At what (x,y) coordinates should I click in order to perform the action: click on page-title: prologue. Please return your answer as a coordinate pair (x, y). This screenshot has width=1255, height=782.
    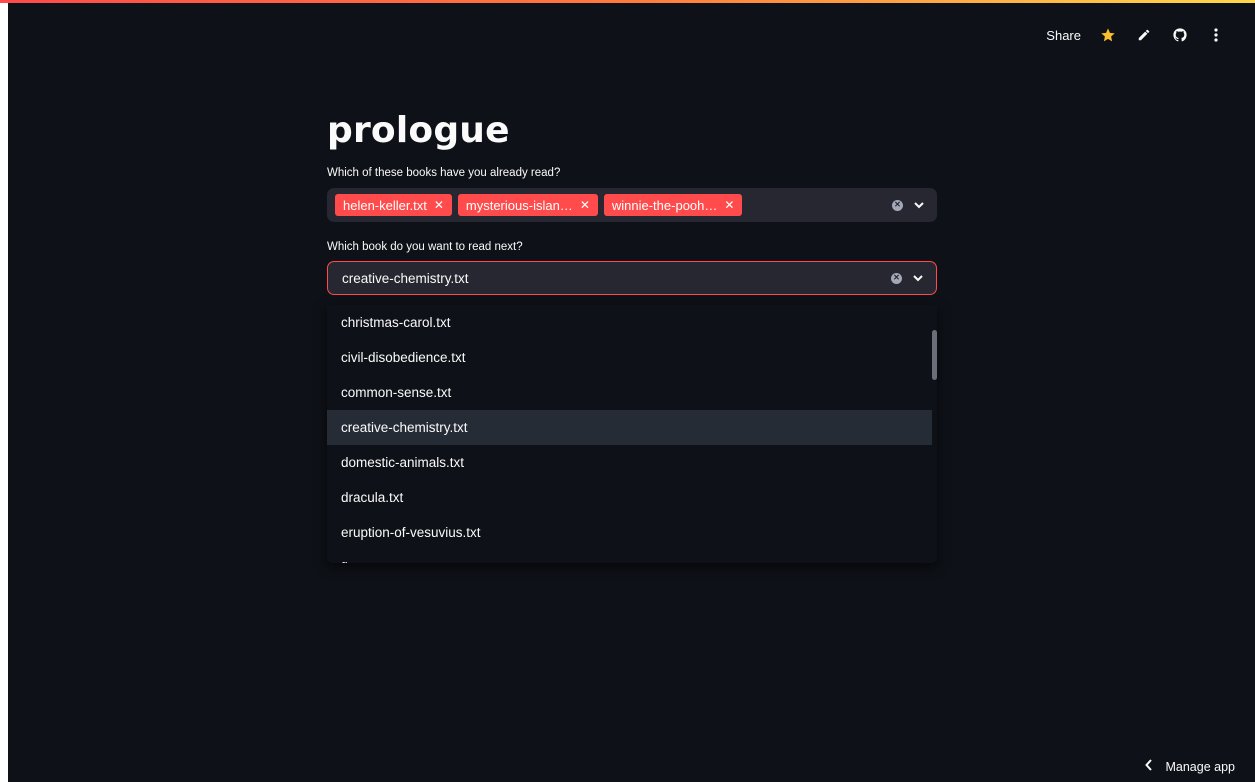
    Looking at the image, I should click on (418, 130).